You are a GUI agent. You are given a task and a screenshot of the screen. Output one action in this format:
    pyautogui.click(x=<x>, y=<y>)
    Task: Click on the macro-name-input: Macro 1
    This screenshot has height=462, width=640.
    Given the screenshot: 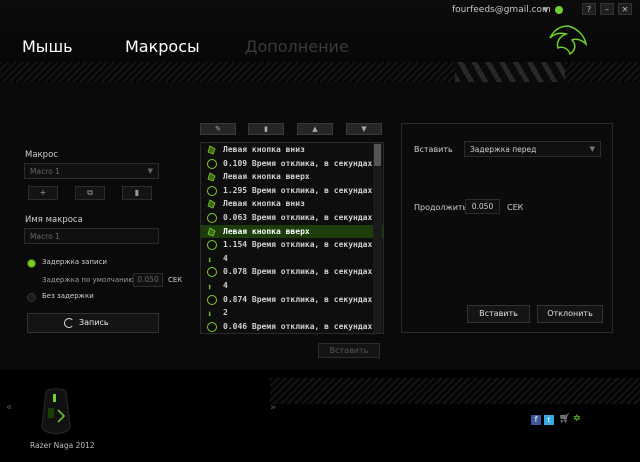 What is the action you would take?
    pyautogui.click(x=91, y=236)
    